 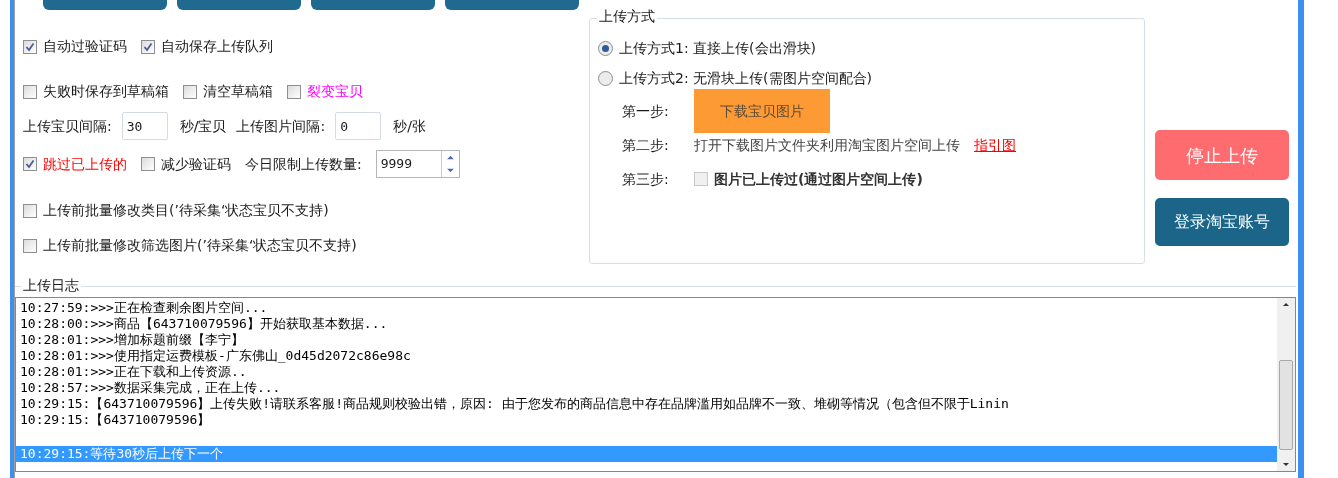 What do you see at coordinates (144, 126) in the screenshot?
I see `input-field: 30` at bounding box center [144, 126].